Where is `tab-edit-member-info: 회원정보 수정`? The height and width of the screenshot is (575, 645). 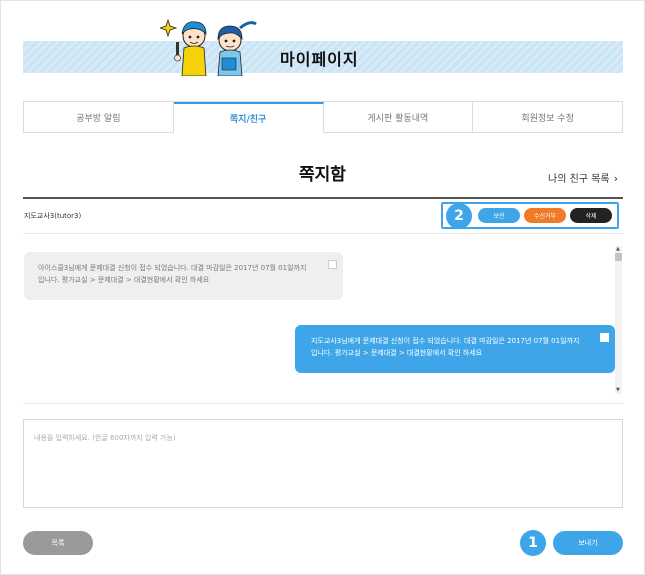
tab-edit-member-info: 회원정보 수정 is located at coordinates (547, 117).